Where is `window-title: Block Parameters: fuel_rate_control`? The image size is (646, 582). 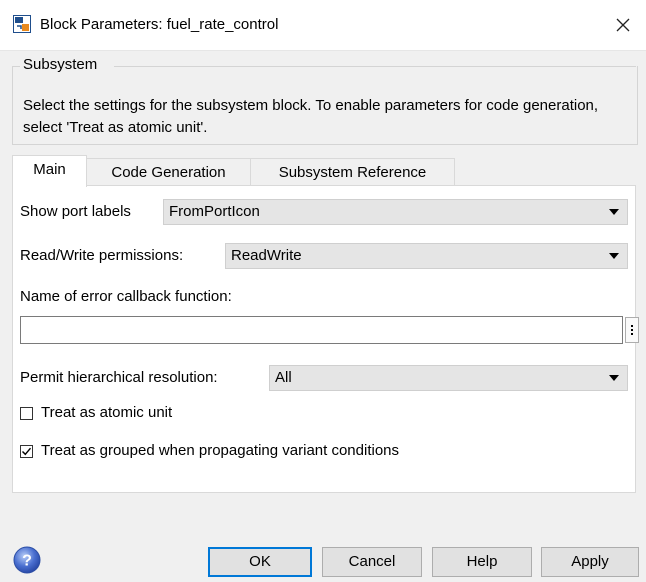 window-title: Block Parameters: fuel_rate_control is located at coordinates (159, 24).